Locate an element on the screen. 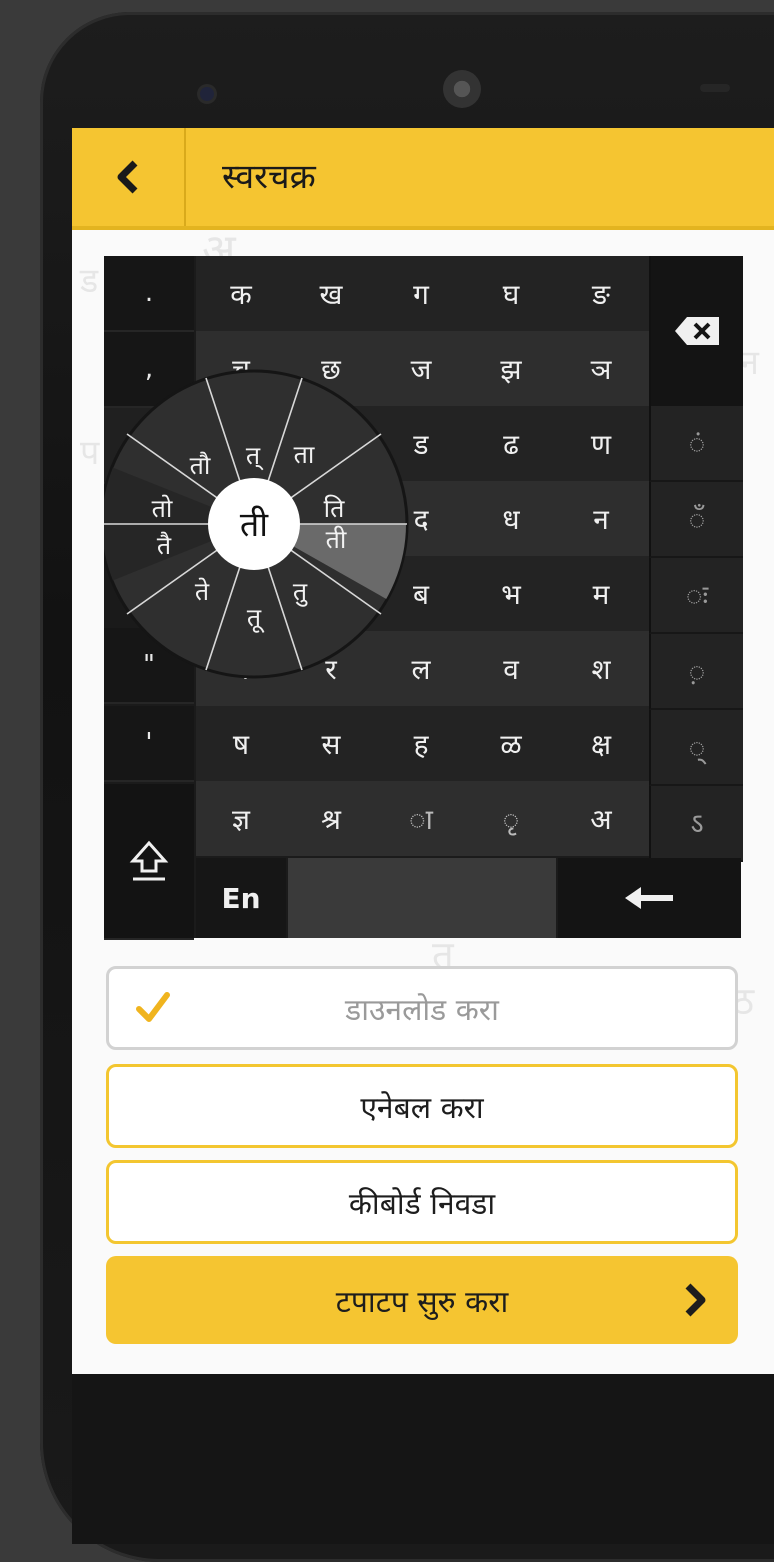 This screenshot has height=1562, width=774. letter-key: झ is located at coordinates (511, 368).